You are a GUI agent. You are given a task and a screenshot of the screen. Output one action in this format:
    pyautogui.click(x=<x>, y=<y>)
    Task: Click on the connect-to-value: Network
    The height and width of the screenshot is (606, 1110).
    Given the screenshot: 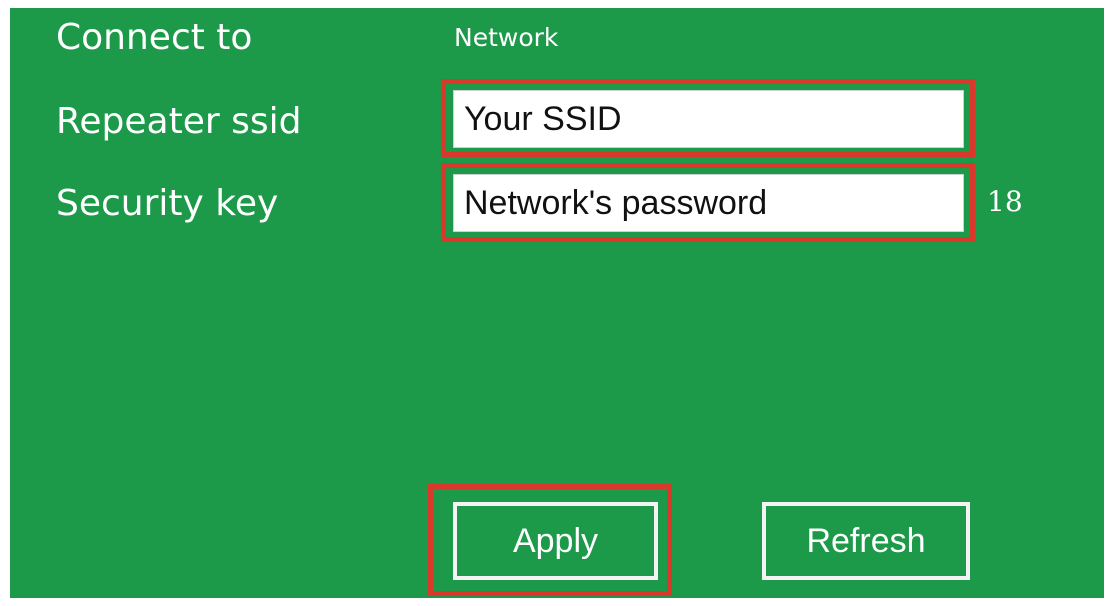 What is the action you would take?
    pyautogui.click(x=506, y=37)
    